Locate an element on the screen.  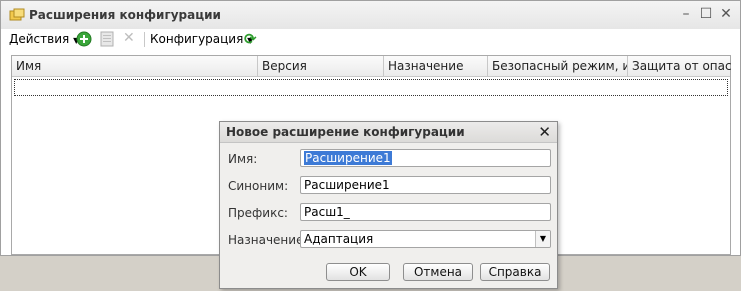
dialog-title: Новое расширение конфигурации is located at coordinates (345, 132).